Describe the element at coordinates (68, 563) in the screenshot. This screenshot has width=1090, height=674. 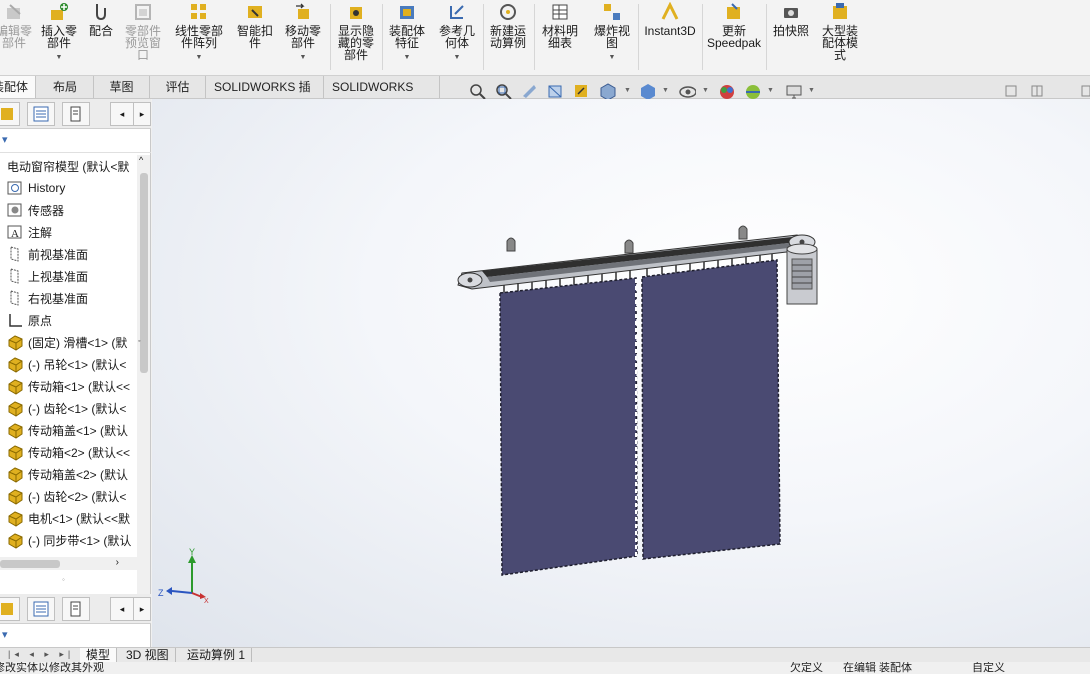
I see `tree-horizontal-scrollbar: ›` at that location.